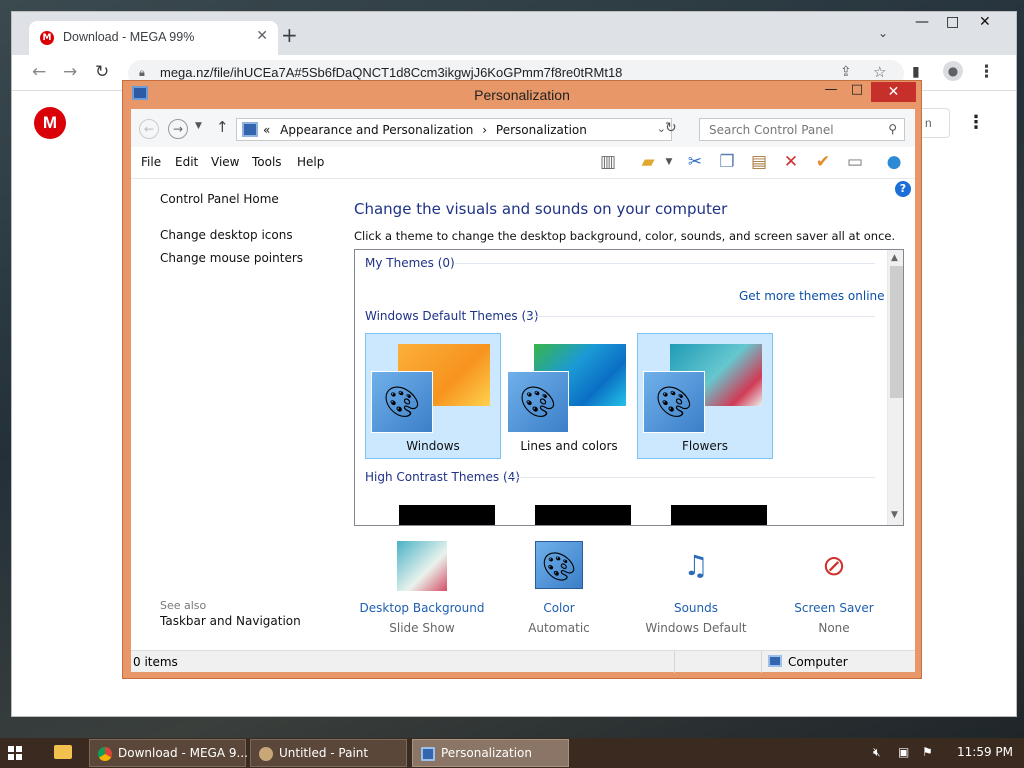  I want to click on color-option: 🎨︎ Color Automatic, so click(559, 593).